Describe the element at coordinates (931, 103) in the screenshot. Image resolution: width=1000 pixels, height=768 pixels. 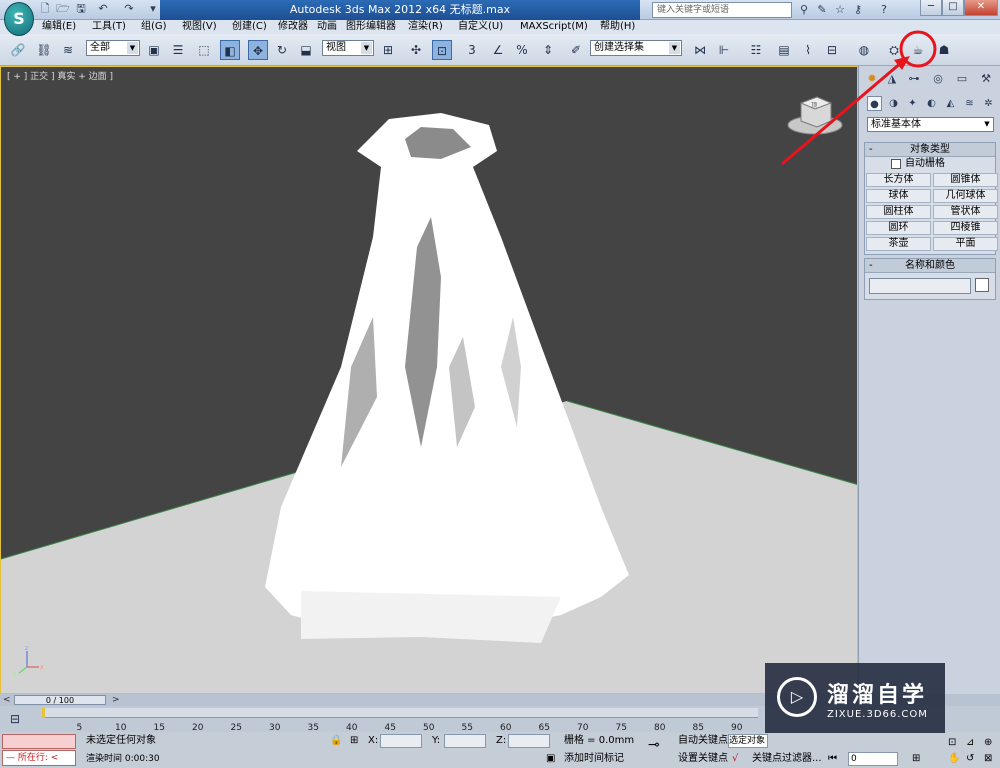
I see `cameras-icon: ◐` at that location.